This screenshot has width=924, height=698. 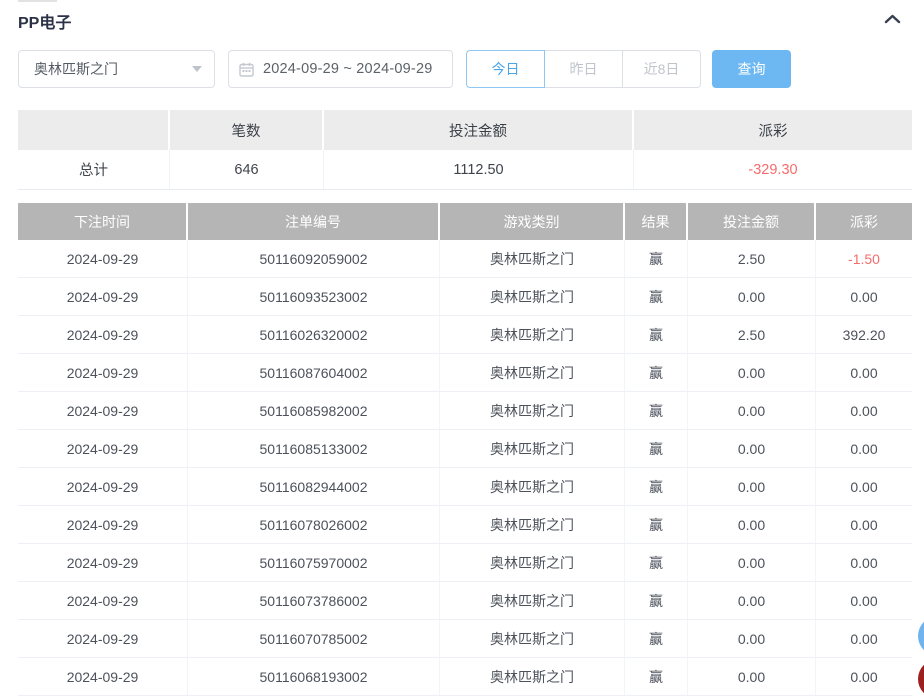 What do you see at coordinates (76, 69) in the screenshot?
I see `game-select-value: 奥林匹斯之门` at bounding box center [76, 69].